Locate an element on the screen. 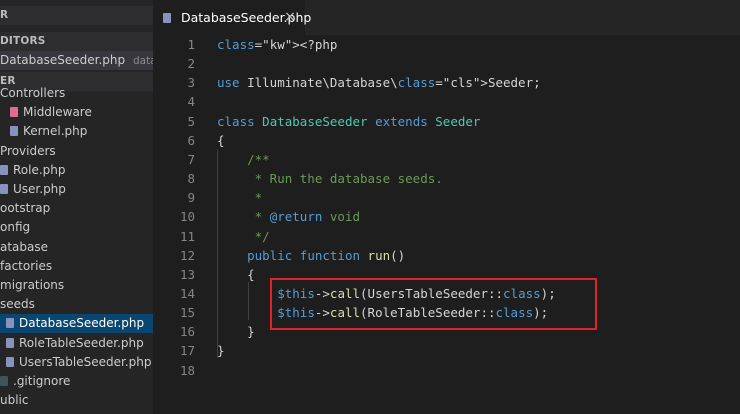 The height and width of the screenshot is (414, 740). open-editor-name: DatabaseSeeder.php is located at coordinates (63, 60).